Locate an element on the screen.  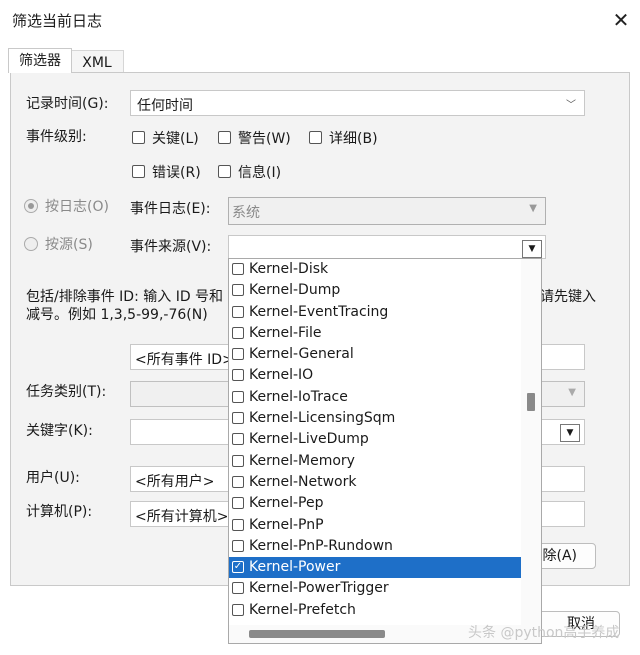
window-title: 筛选当前日志 is located at coordinates (57, 21).